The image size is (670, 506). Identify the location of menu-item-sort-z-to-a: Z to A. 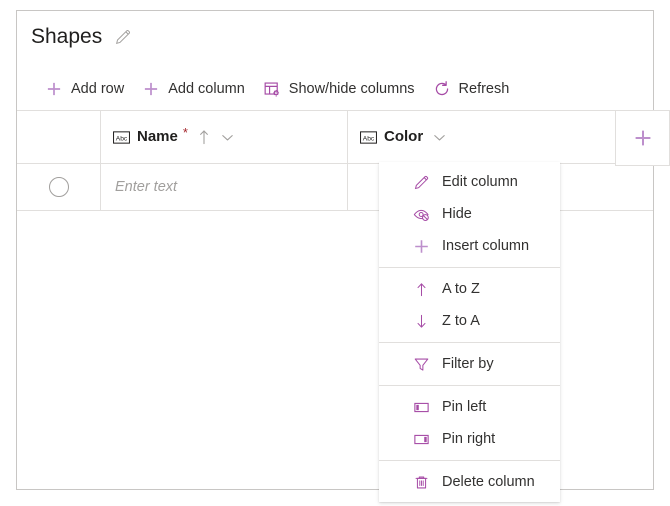
(469, 321).